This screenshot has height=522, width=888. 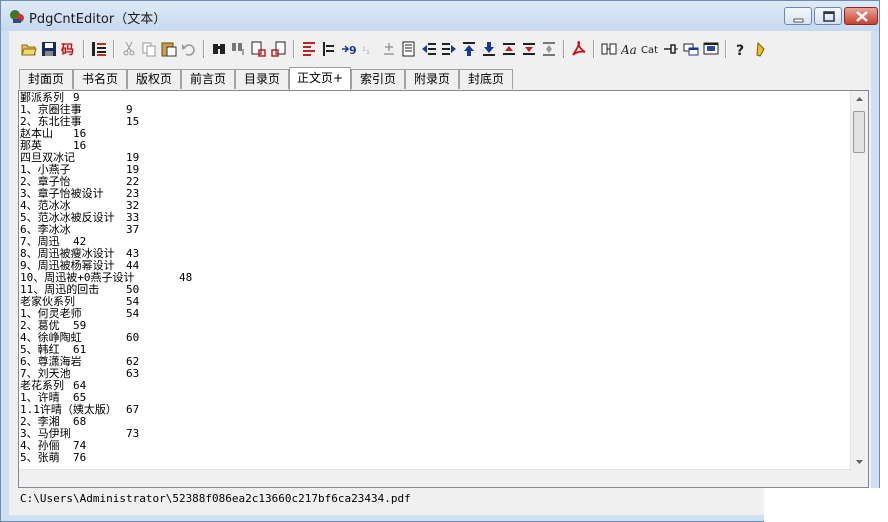 I want to click on desktop-background, so click(x=826, y=505).